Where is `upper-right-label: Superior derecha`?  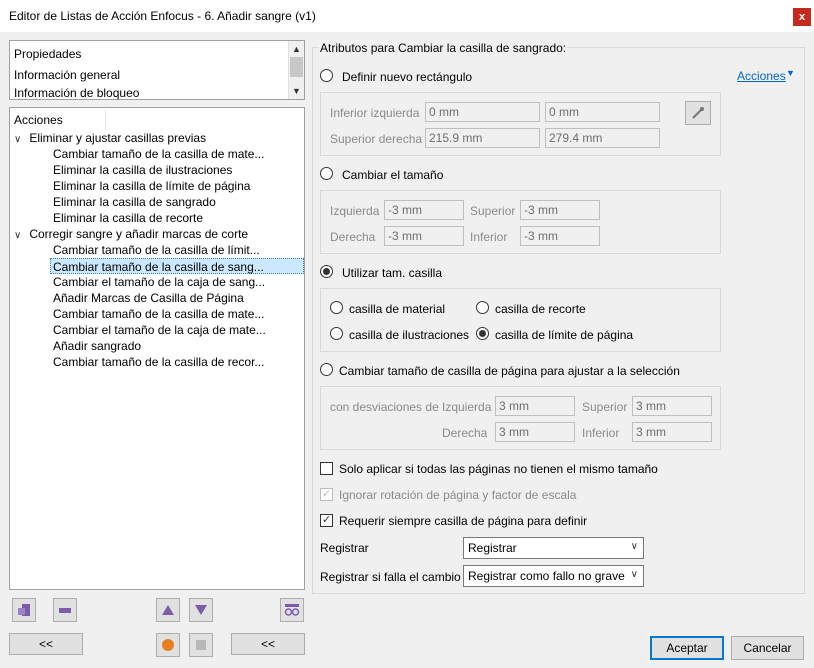
upper-right-label: Superior derecha is located at coordinates (376, 139).